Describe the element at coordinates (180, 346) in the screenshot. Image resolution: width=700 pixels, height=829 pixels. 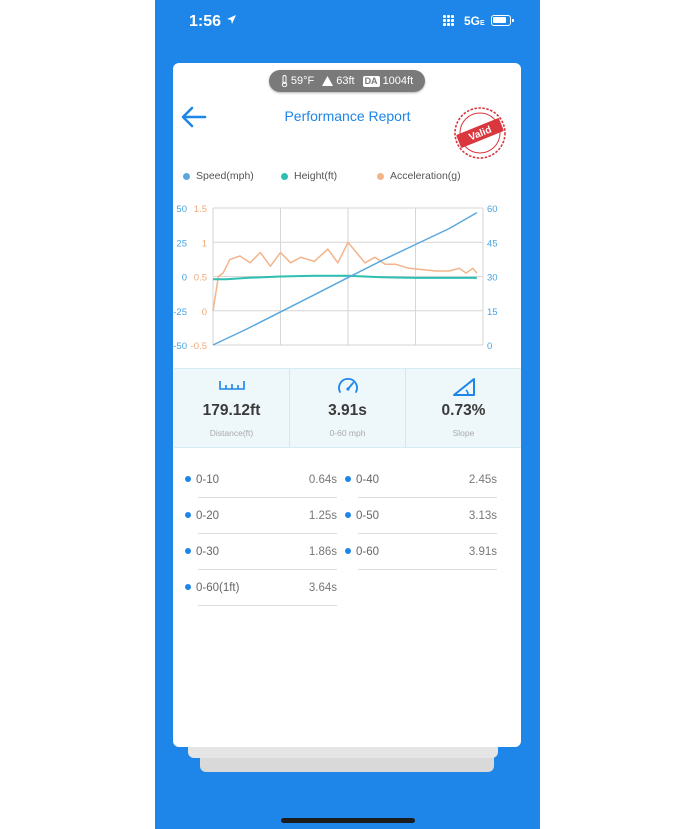
I see `y-tick-label-height: -50` at that location.